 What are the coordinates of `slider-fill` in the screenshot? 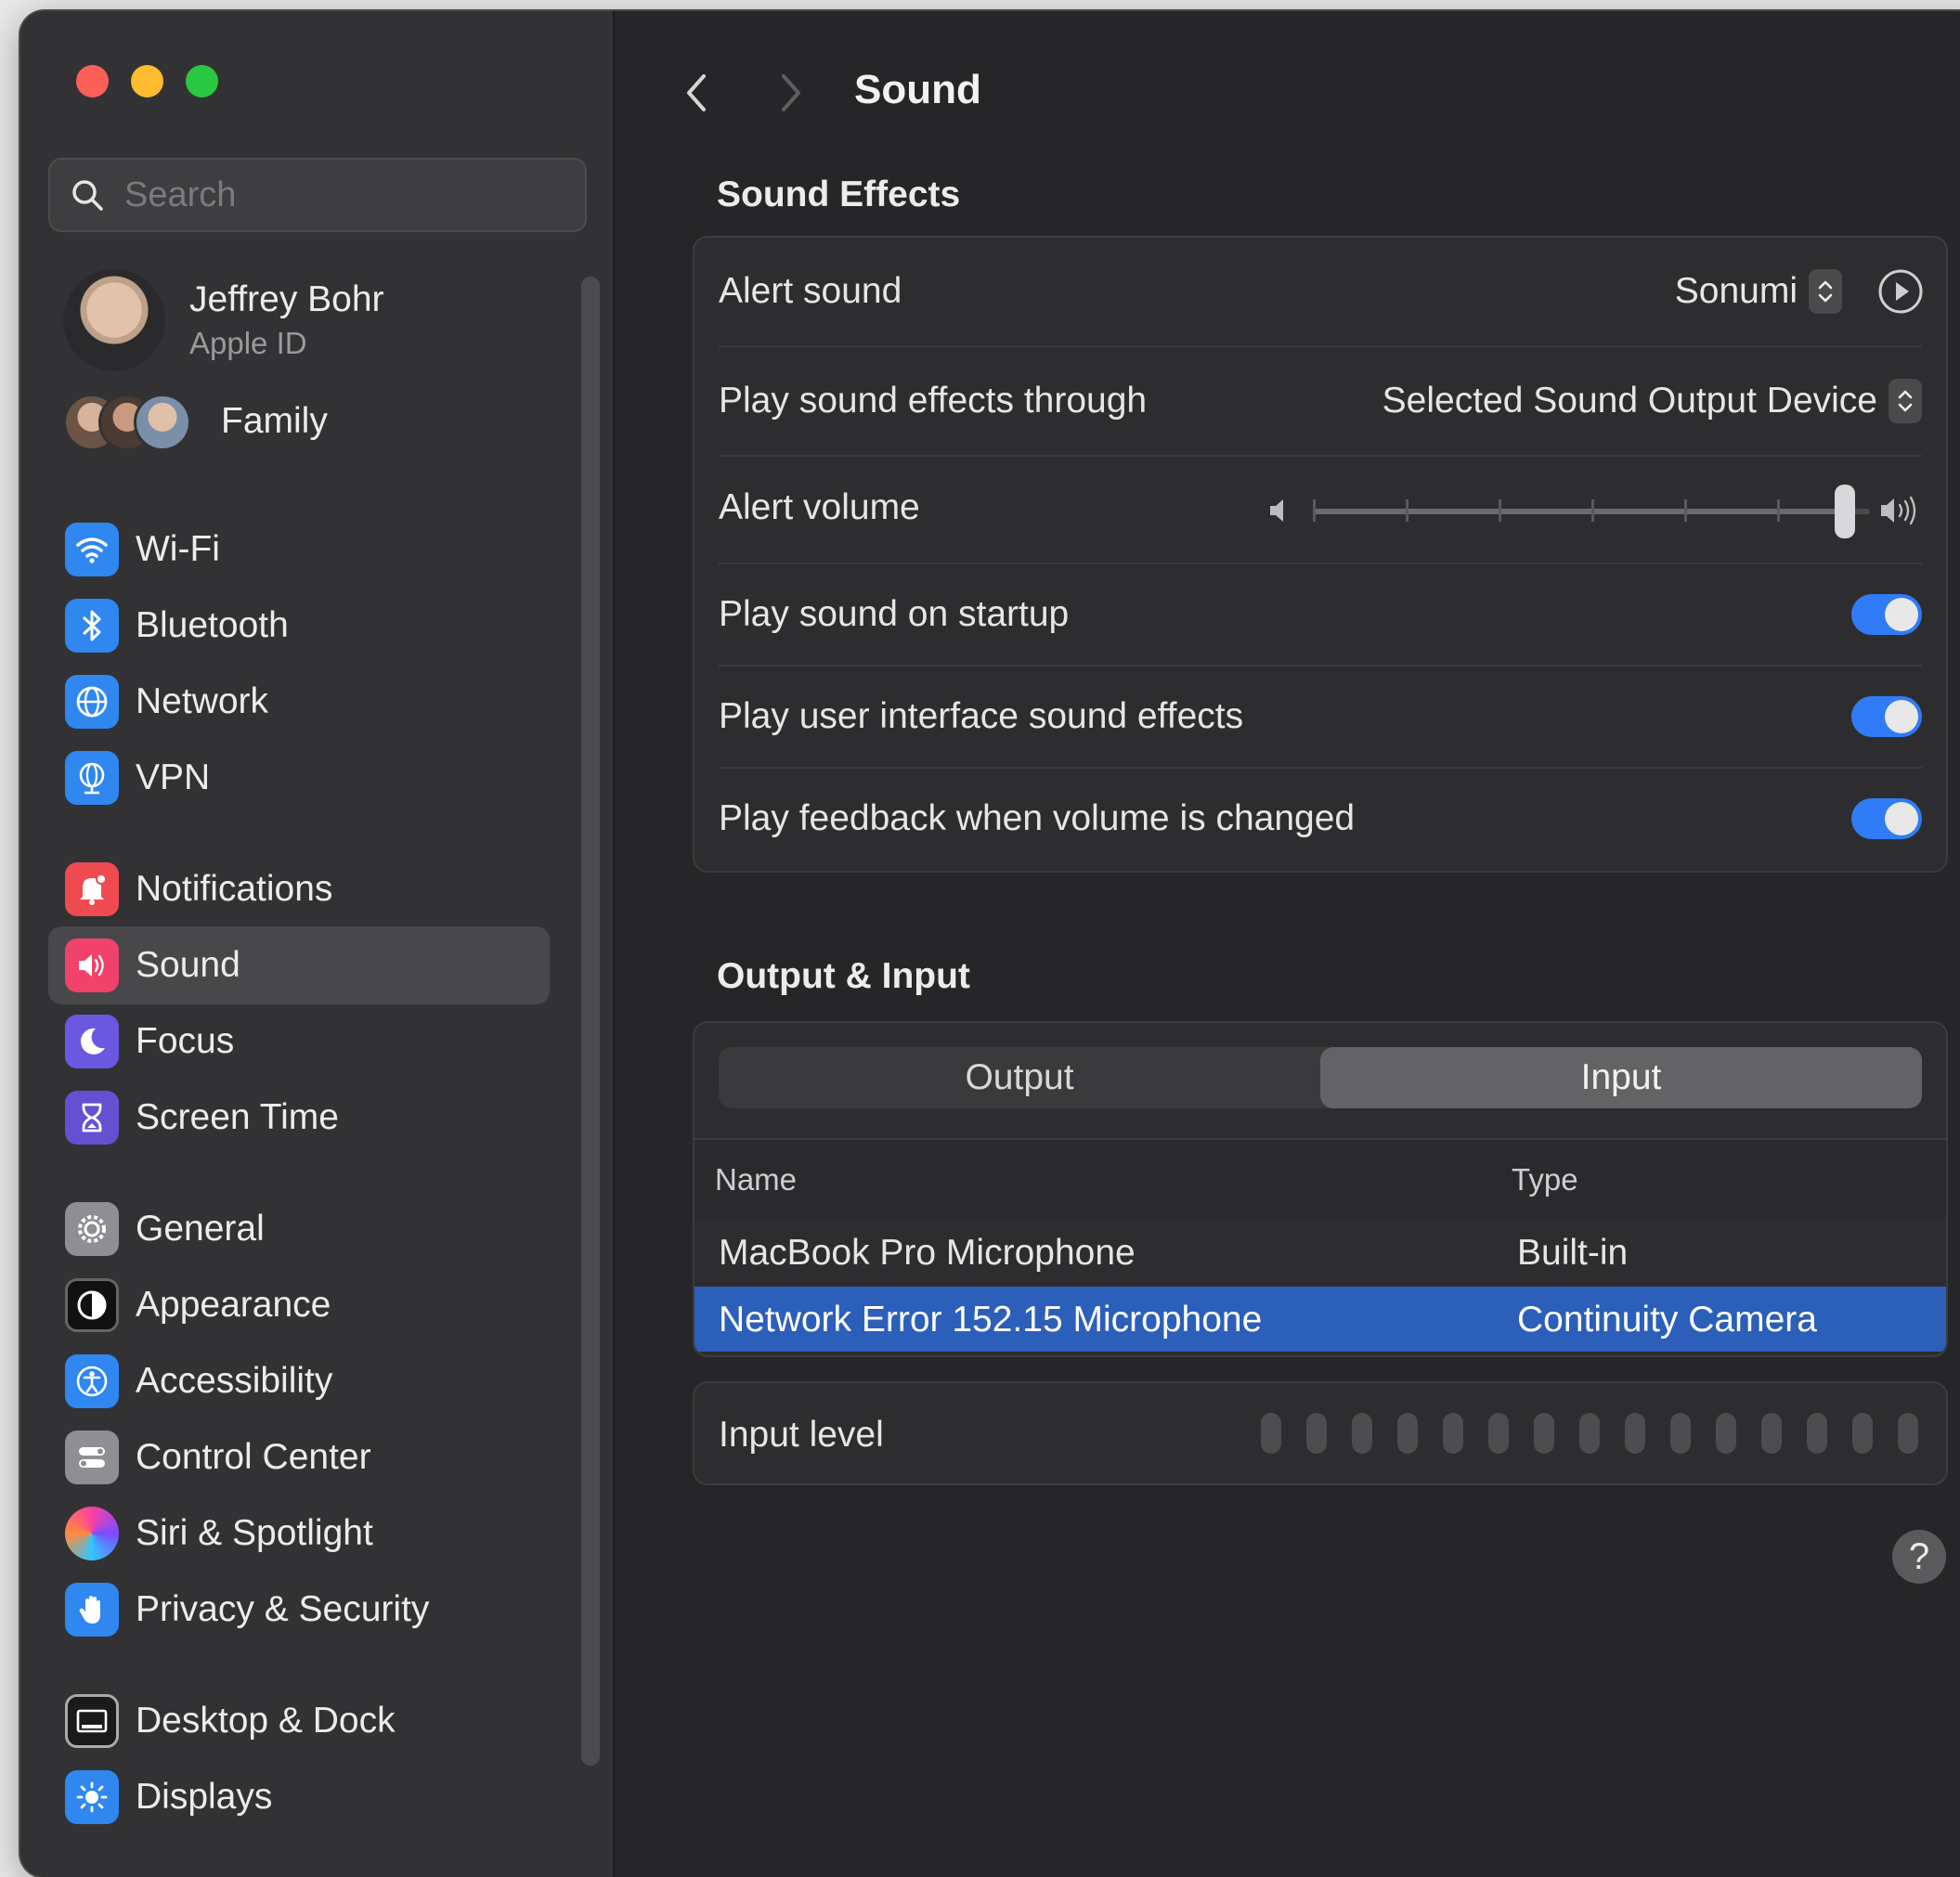 It's located at (1579, 512).